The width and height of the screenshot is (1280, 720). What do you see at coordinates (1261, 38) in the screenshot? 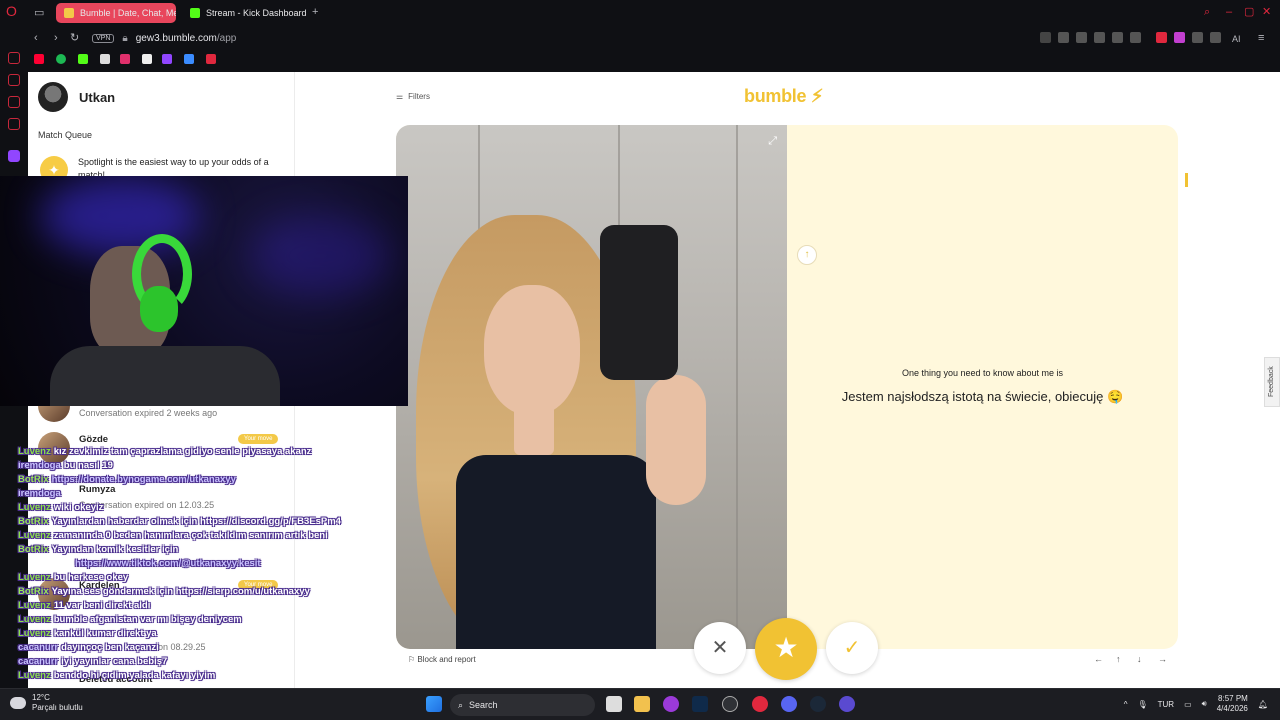
I see `menu-icon: ≡` at bounding box center [1261, 38].